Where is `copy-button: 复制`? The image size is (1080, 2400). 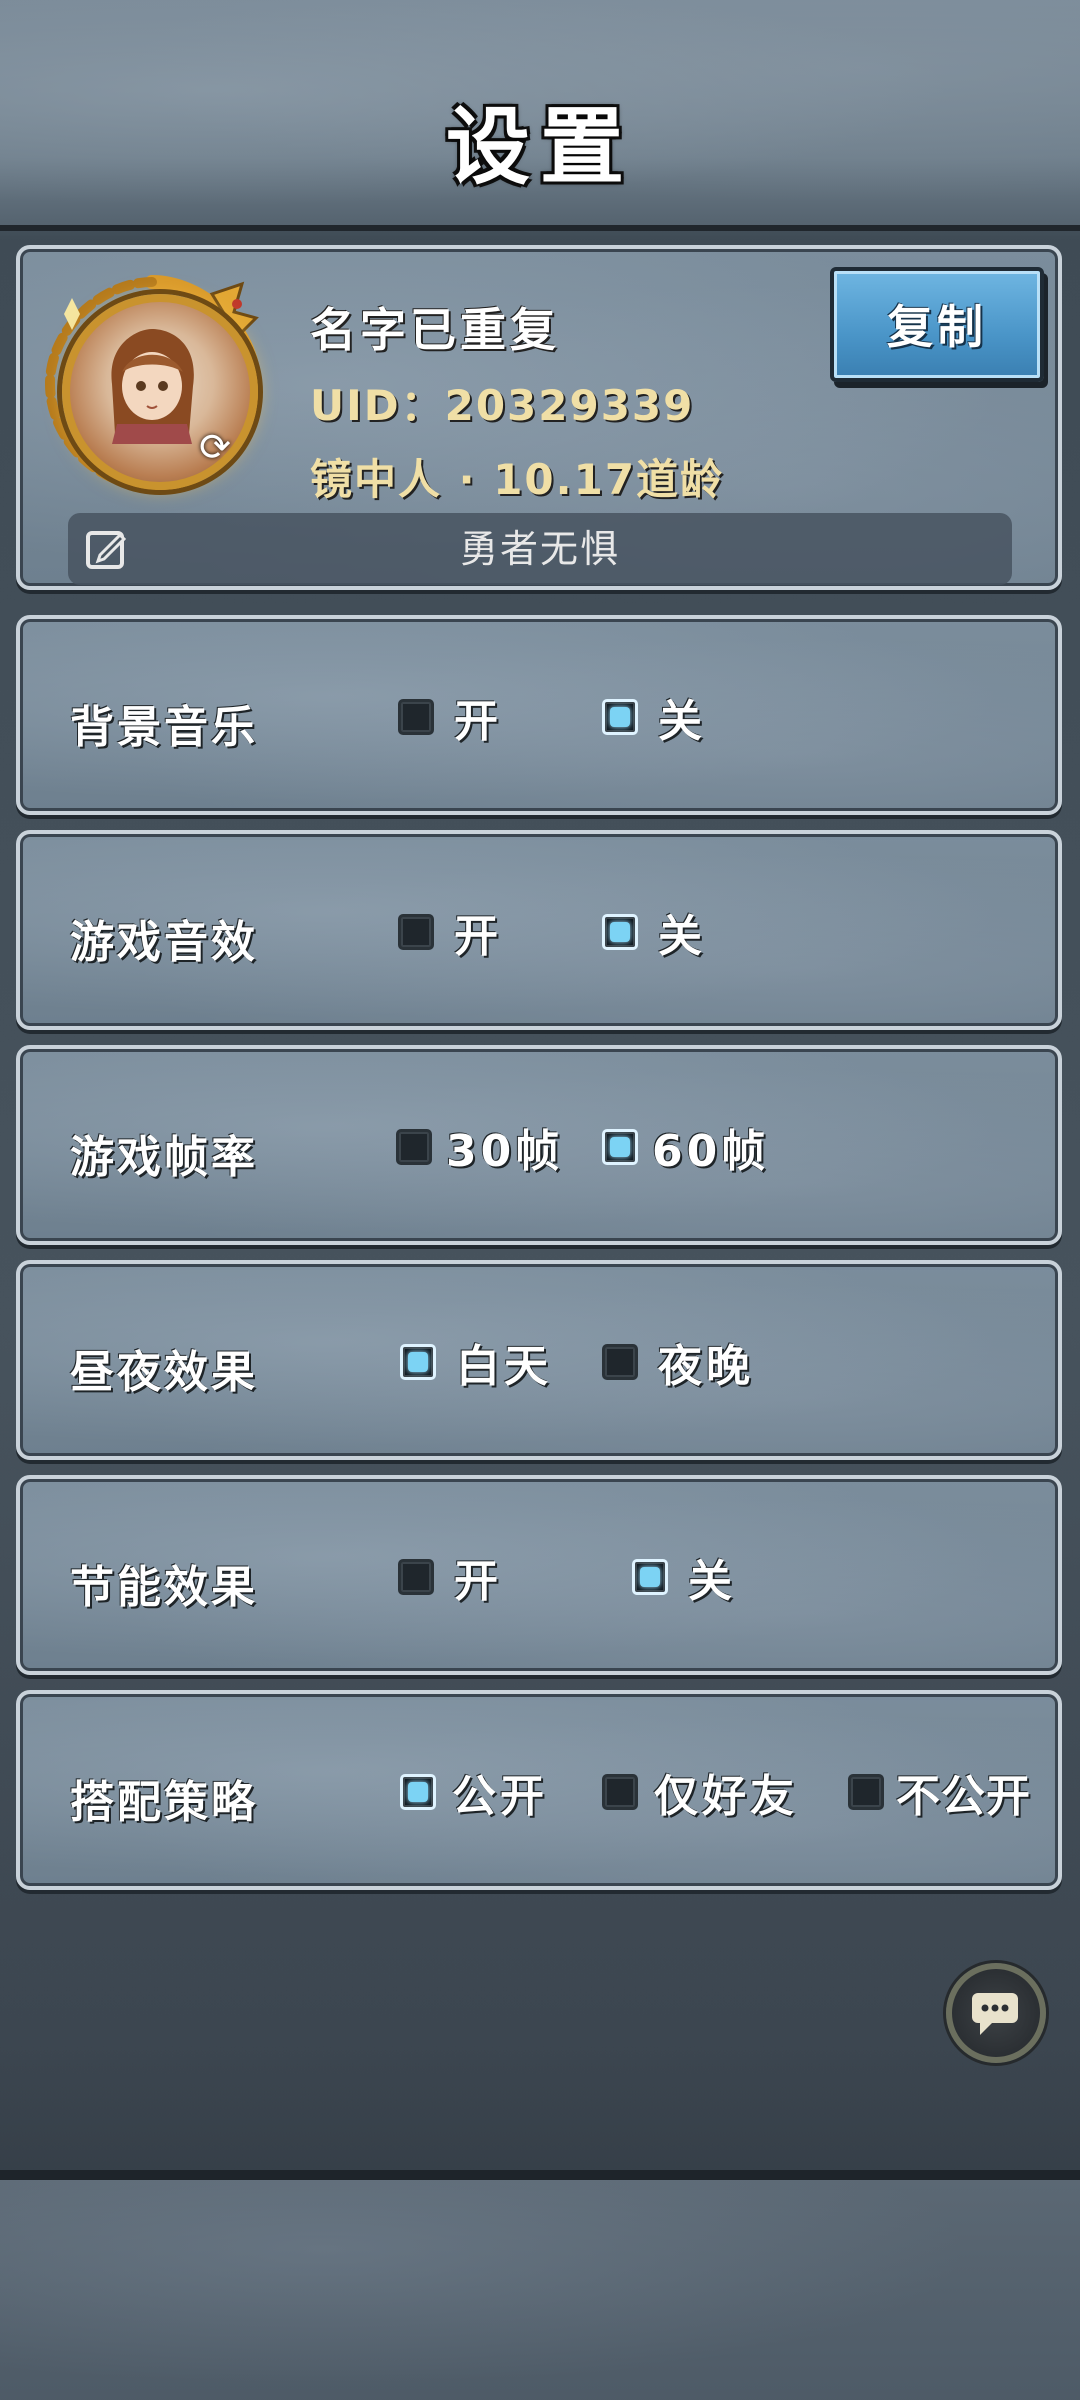 copy-button: 复制 is located at coordinates (937, 324).